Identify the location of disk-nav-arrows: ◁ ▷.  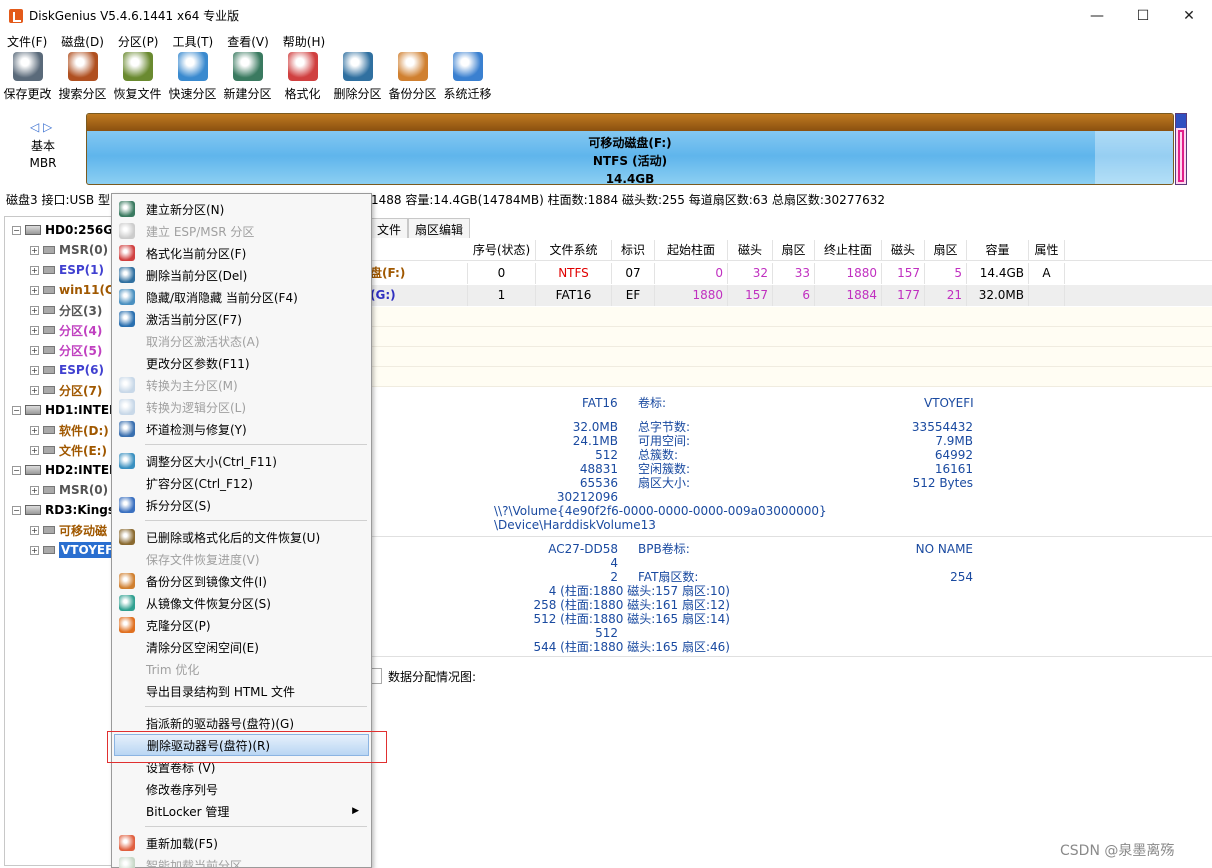
(41, 127).